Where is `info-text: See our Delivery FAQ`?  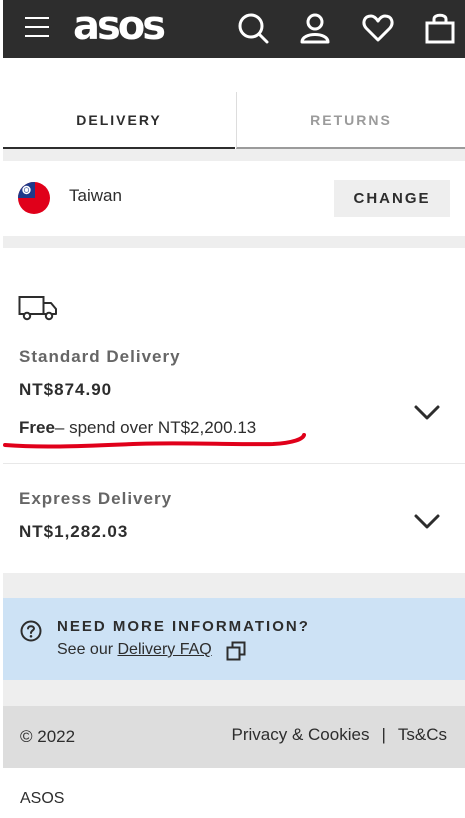 info-text: See our Delivery FAQ is located at coordinates (134, 650).